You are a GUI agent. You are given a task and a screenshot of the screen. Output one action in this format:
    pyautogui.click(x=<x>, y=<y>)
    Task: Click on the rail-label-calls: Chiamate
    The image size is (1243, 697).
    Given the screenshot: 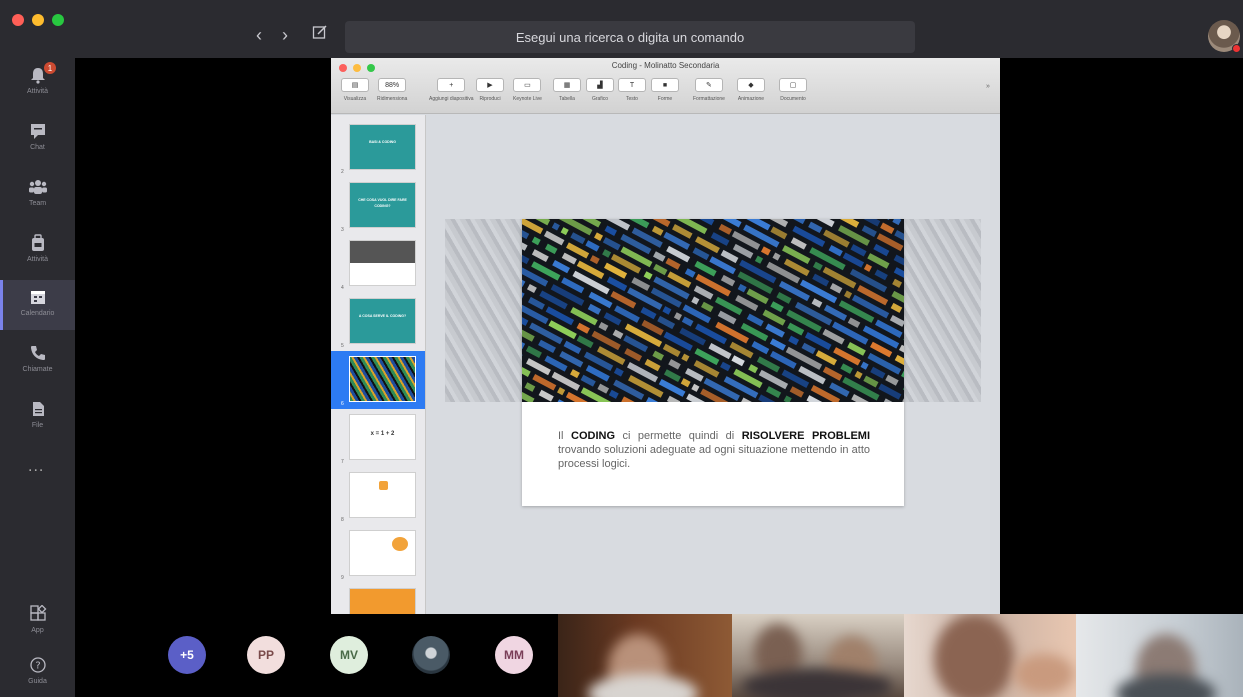 What is the action you would take?
    pyautogui.click(x=37, y=369)
    